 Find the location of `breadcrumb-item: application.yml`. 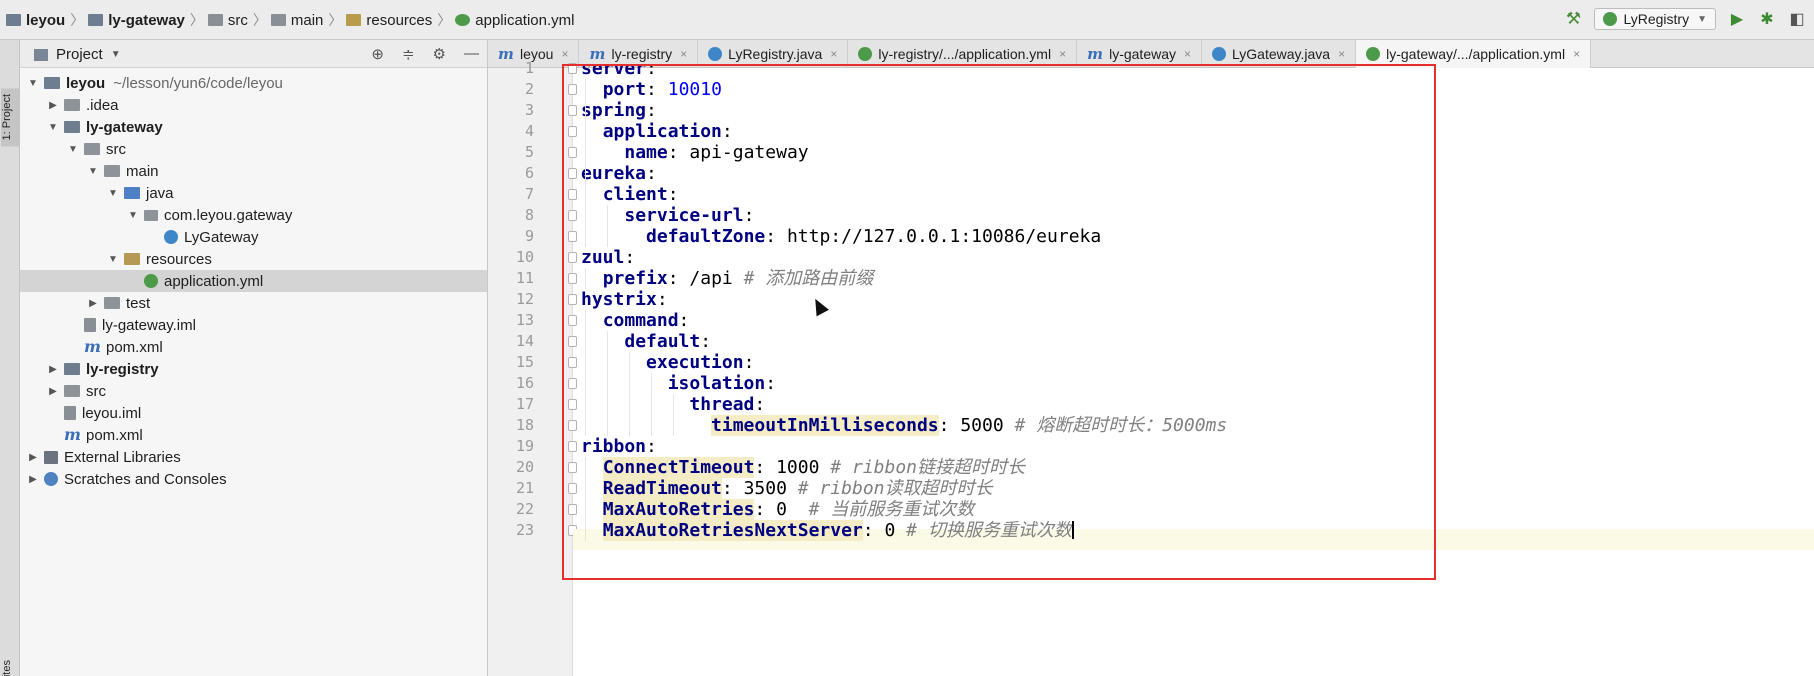

breadcrumb-item: application.yml is located at coordinates (516, 20).